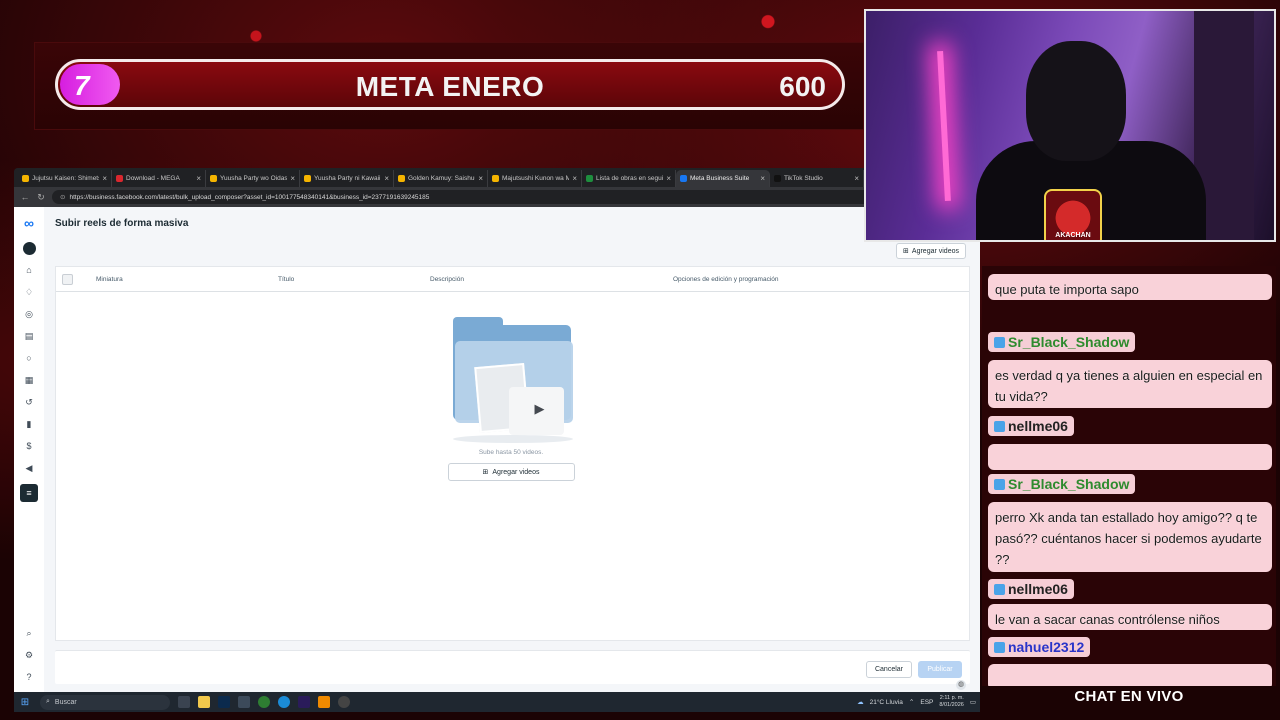  What do you see at coordinates (347, 178) in the screenshot?
I see `browser-tab: Yuusha Party ni Kawaii ×` at bounding box center [347, 178].